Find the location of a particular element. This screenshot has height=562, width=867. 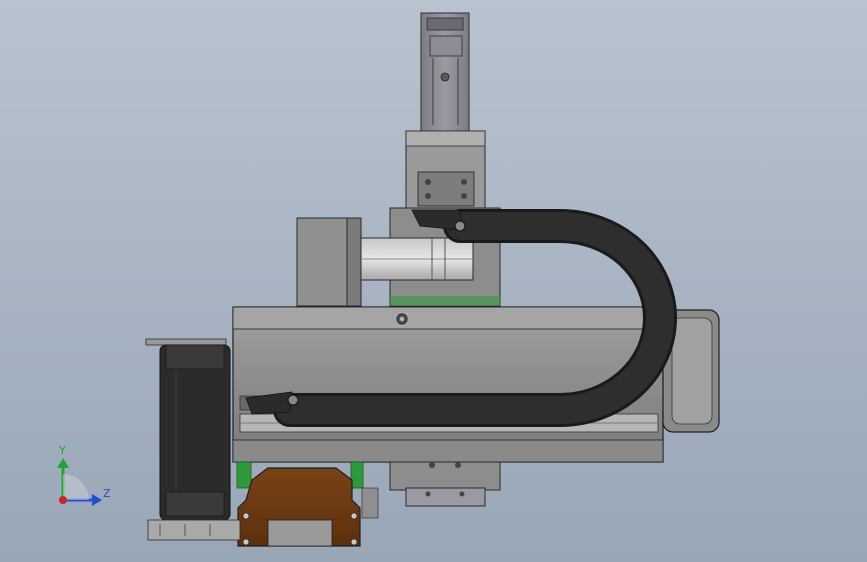

lower-block is located at coordinates (445, 484).